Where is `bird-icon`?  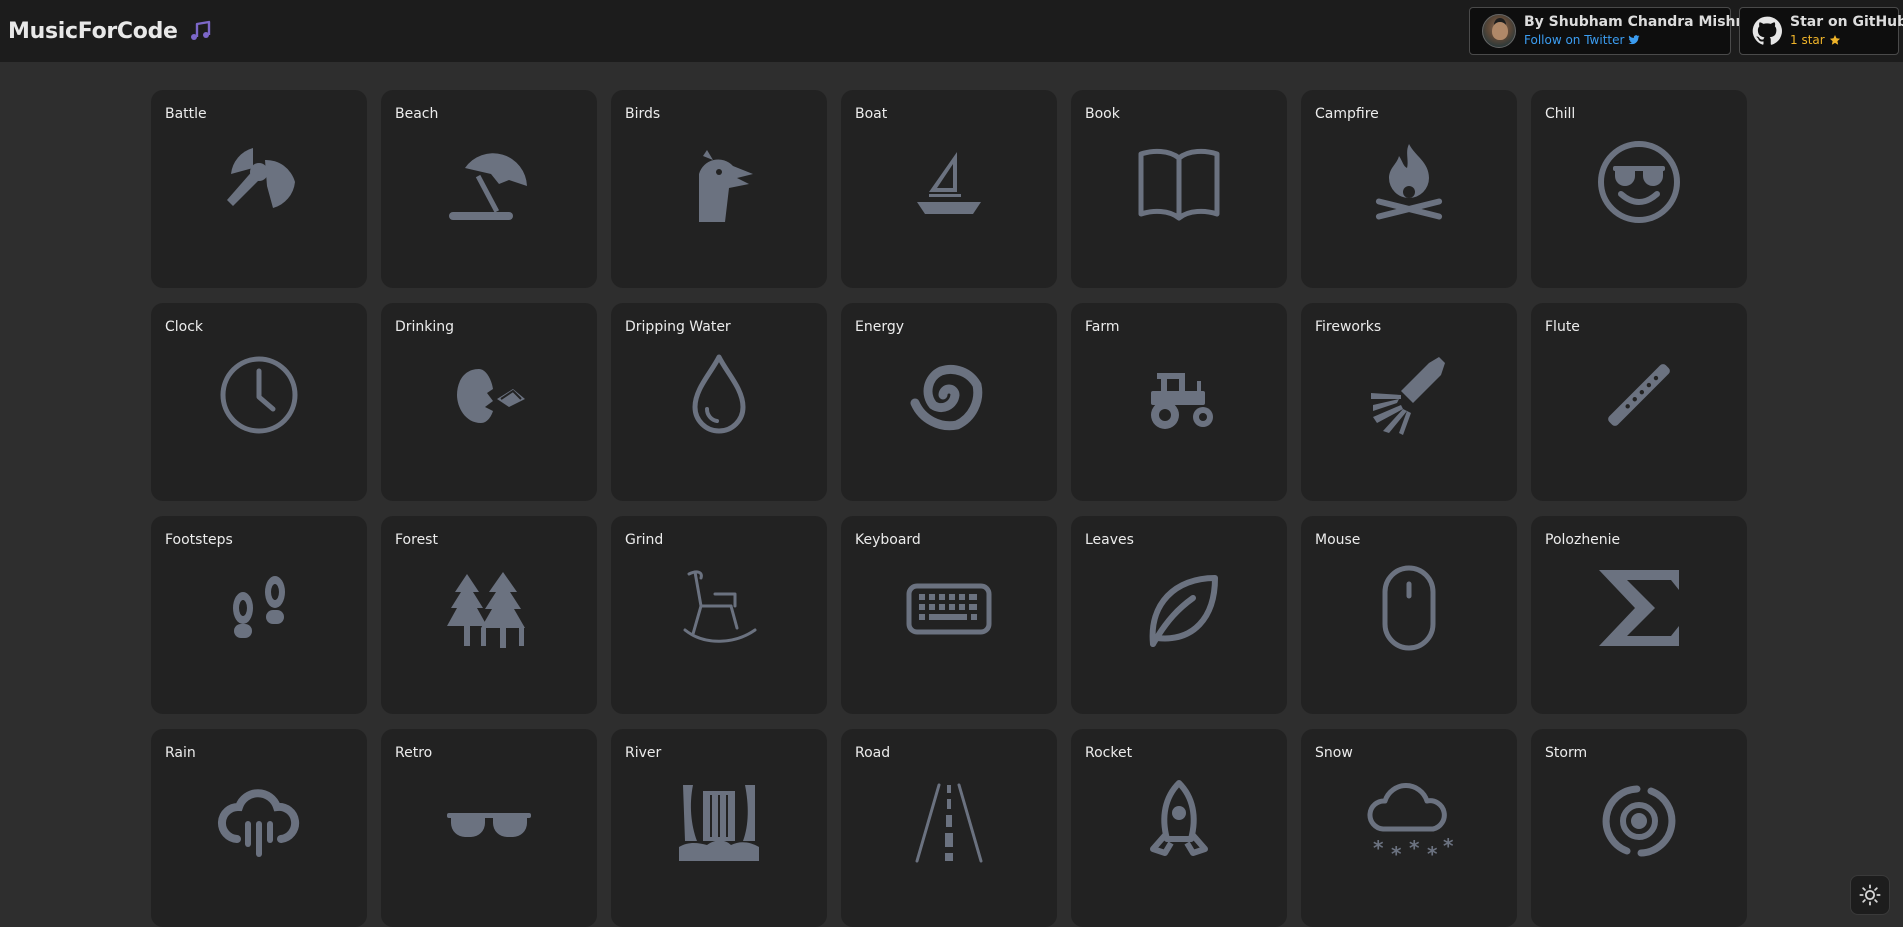 bird-icon is located at coordinates (719, 182).